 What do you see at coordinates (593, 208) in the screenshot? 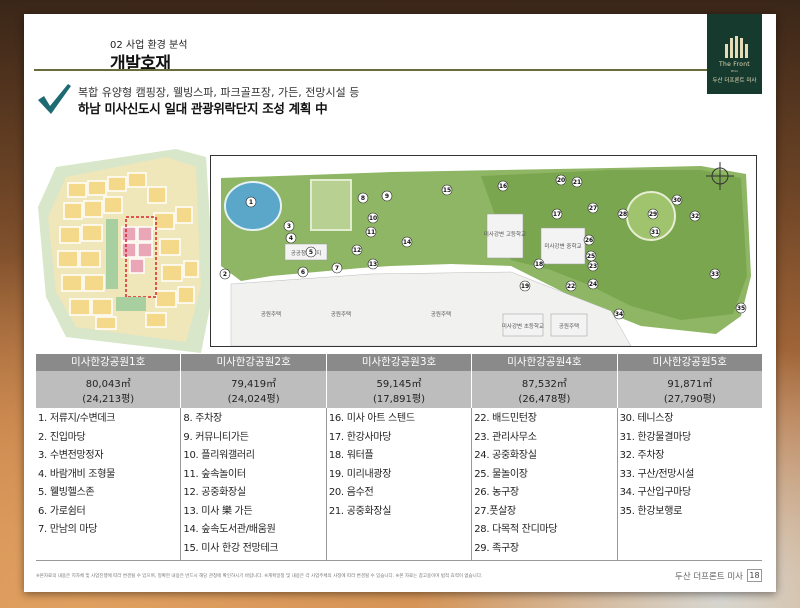
I see `map-marker-number: 27` at bounding box center [593, 208].